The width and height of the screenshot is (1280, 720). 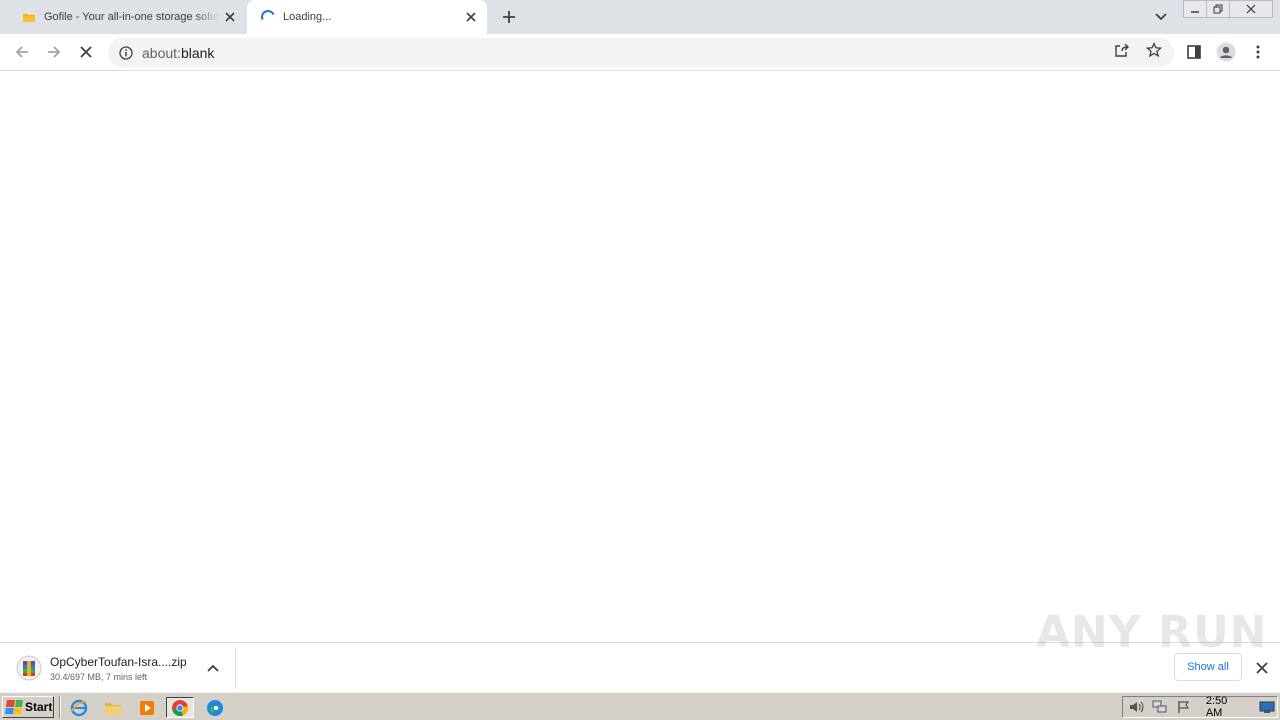 I want to click on close-download-bar-button, so click(x=1262, y=668).